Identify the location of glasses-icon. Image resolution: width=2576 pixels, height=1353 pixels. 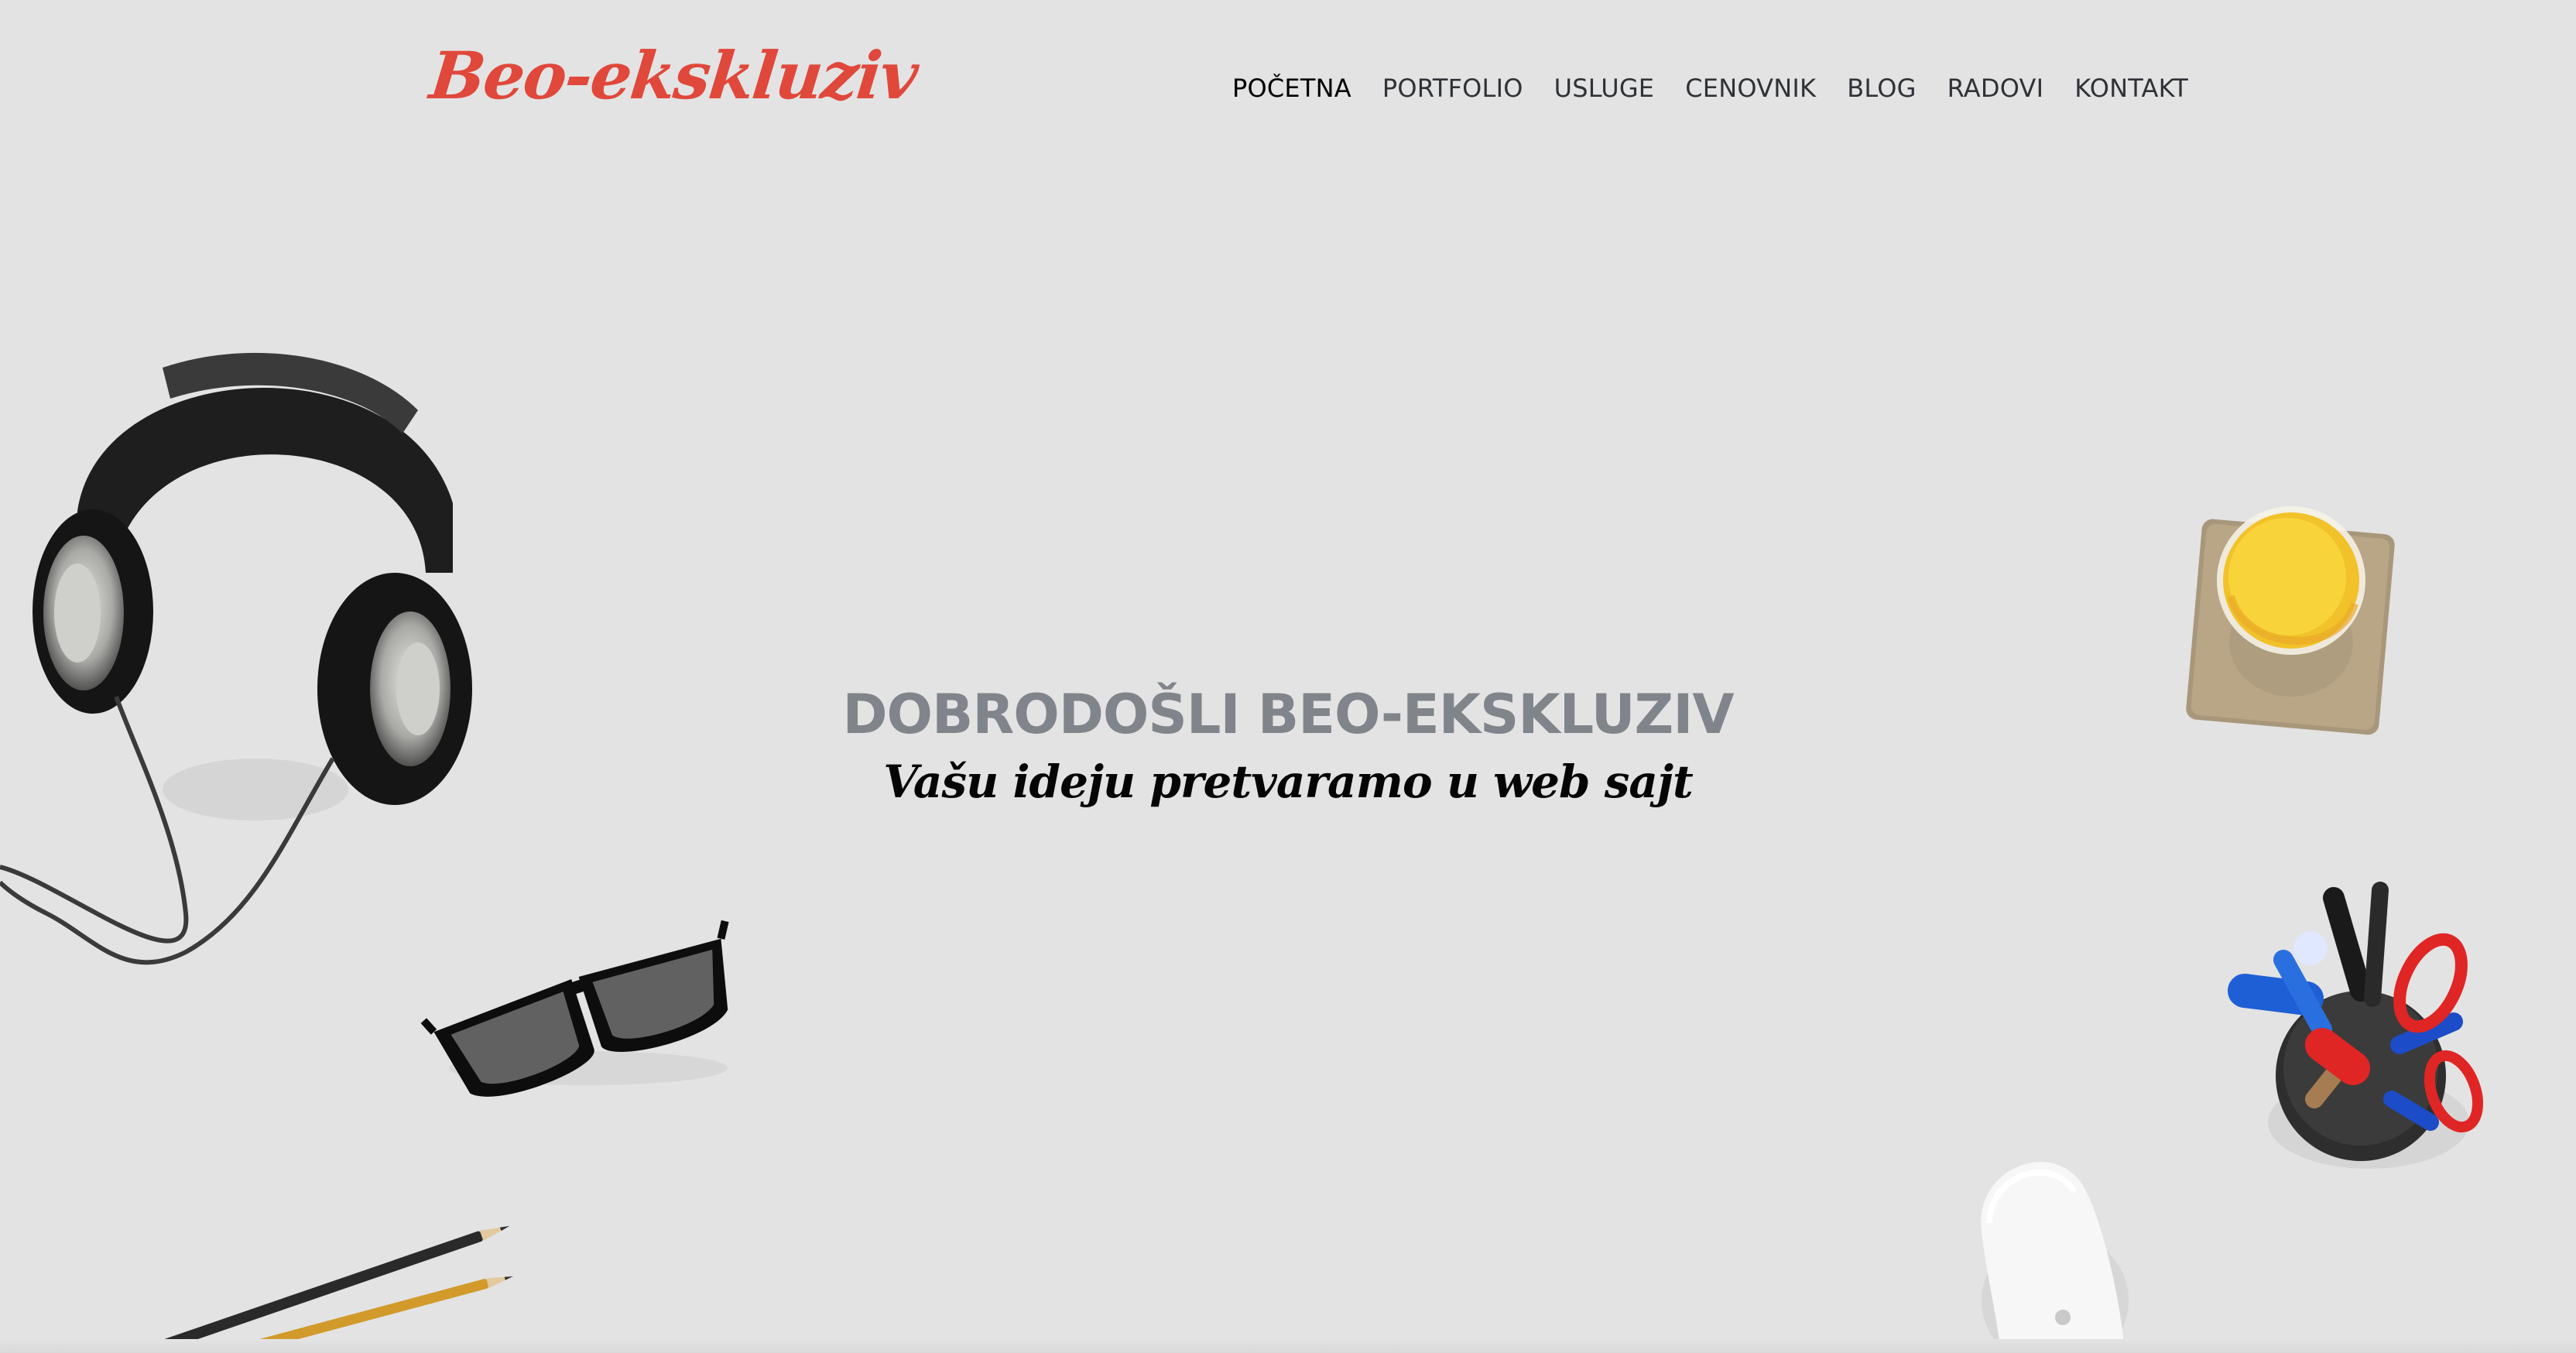
(574, 1008).